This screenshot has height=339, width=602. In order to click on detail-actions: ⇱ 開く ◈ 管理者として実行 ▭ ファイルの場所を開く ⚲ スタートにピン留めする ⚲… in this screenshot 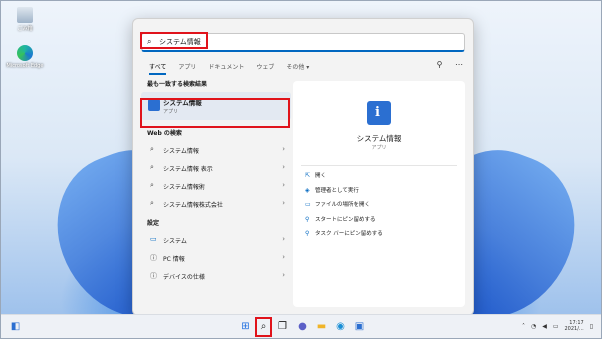, I will do `click(344, 207)`.